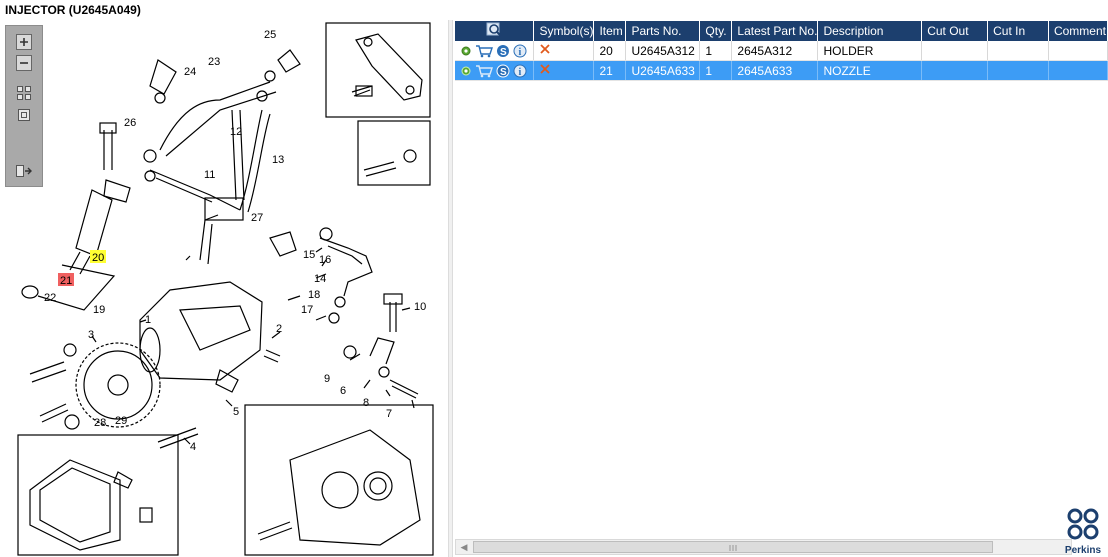  What do you see at coordinates (270, 35) in the screenshot?
I see `callout-25: 25` at bounding box center [270, 35].